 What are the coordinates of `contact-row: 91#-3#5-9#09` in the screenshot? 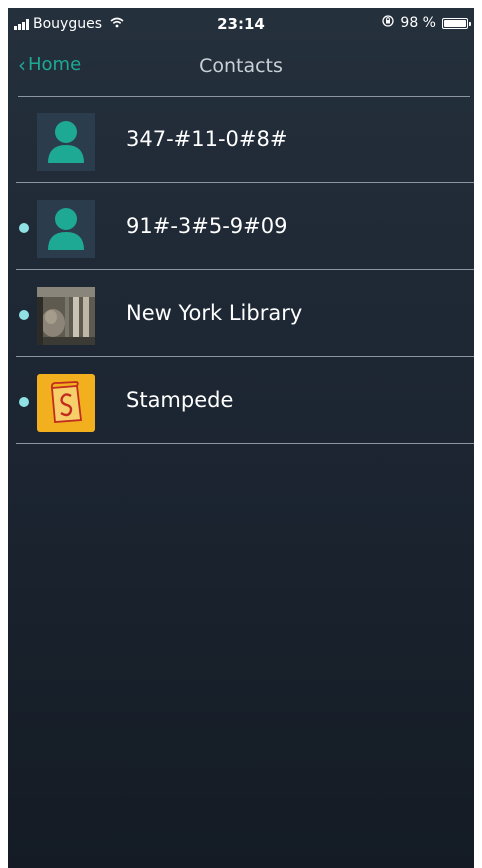 It's located at (241, 227).